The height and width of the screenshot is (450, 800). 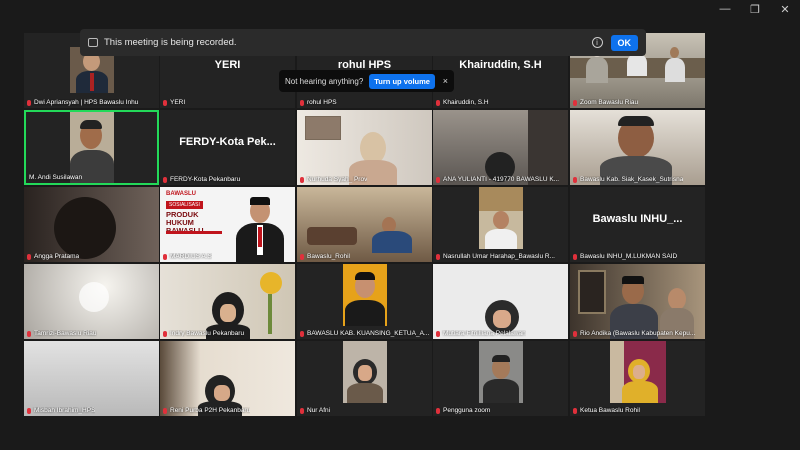 I want to click on ok-button: OK, so click(x=624, y=42).